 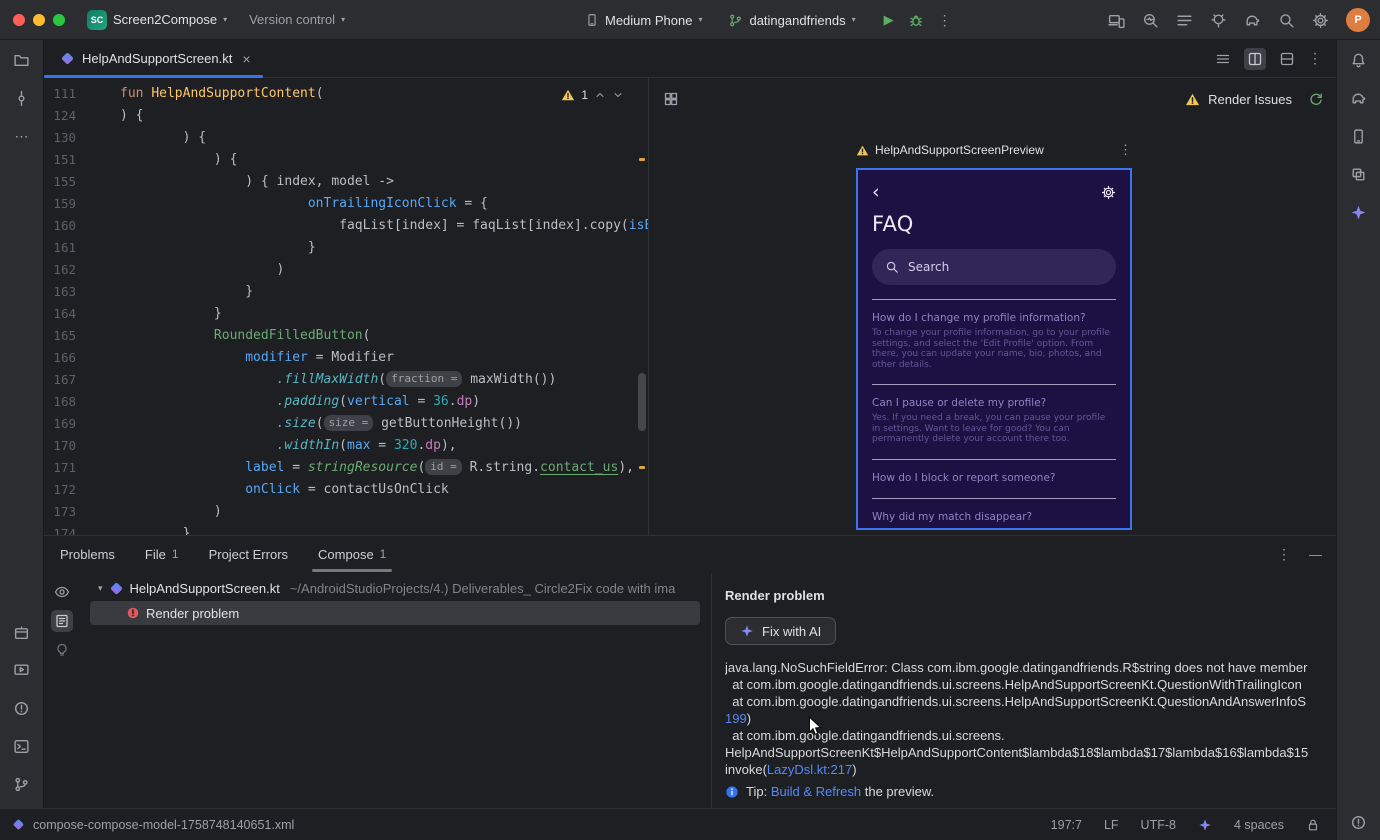 I want to click on preview-problem-icon, so click(x=62, y=592).